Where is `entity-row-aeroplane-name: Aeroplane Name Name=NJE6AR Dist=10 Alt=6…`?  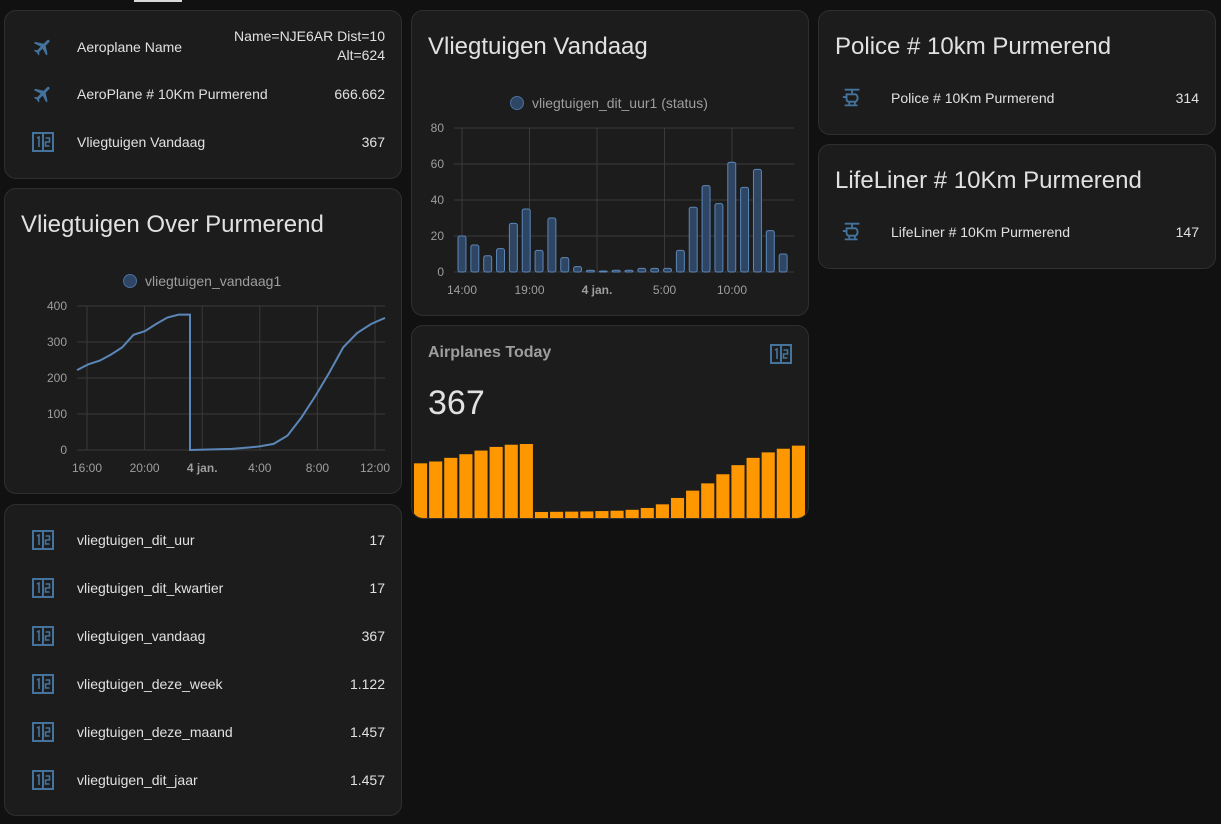 entity-row-aeroplane-name: Aeroplane Name Name=NJE6AR Dist=10 Alt=6… is located at coordinates (203, 47).